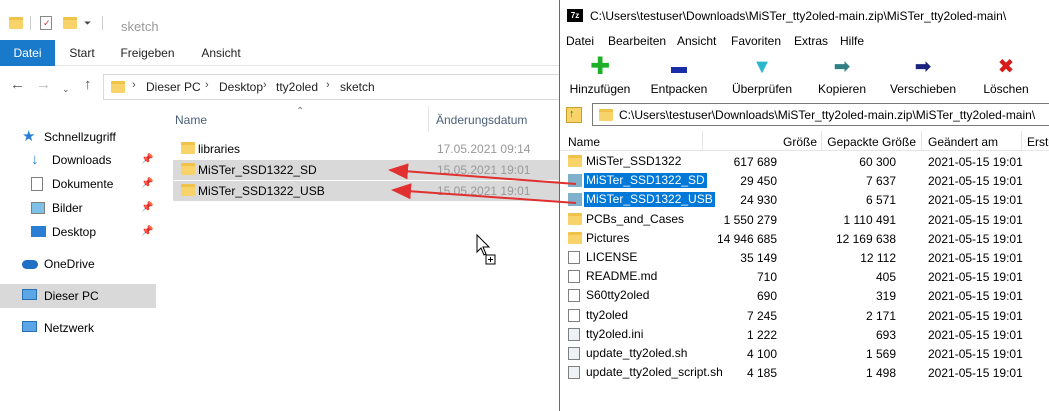 Image resolution: width=1049 pixels, height=411 pixels. Describe the element at coordinates (637, 41) in the screenshot. I see `menu-bearbeiten: Bearbeiten` at that location.